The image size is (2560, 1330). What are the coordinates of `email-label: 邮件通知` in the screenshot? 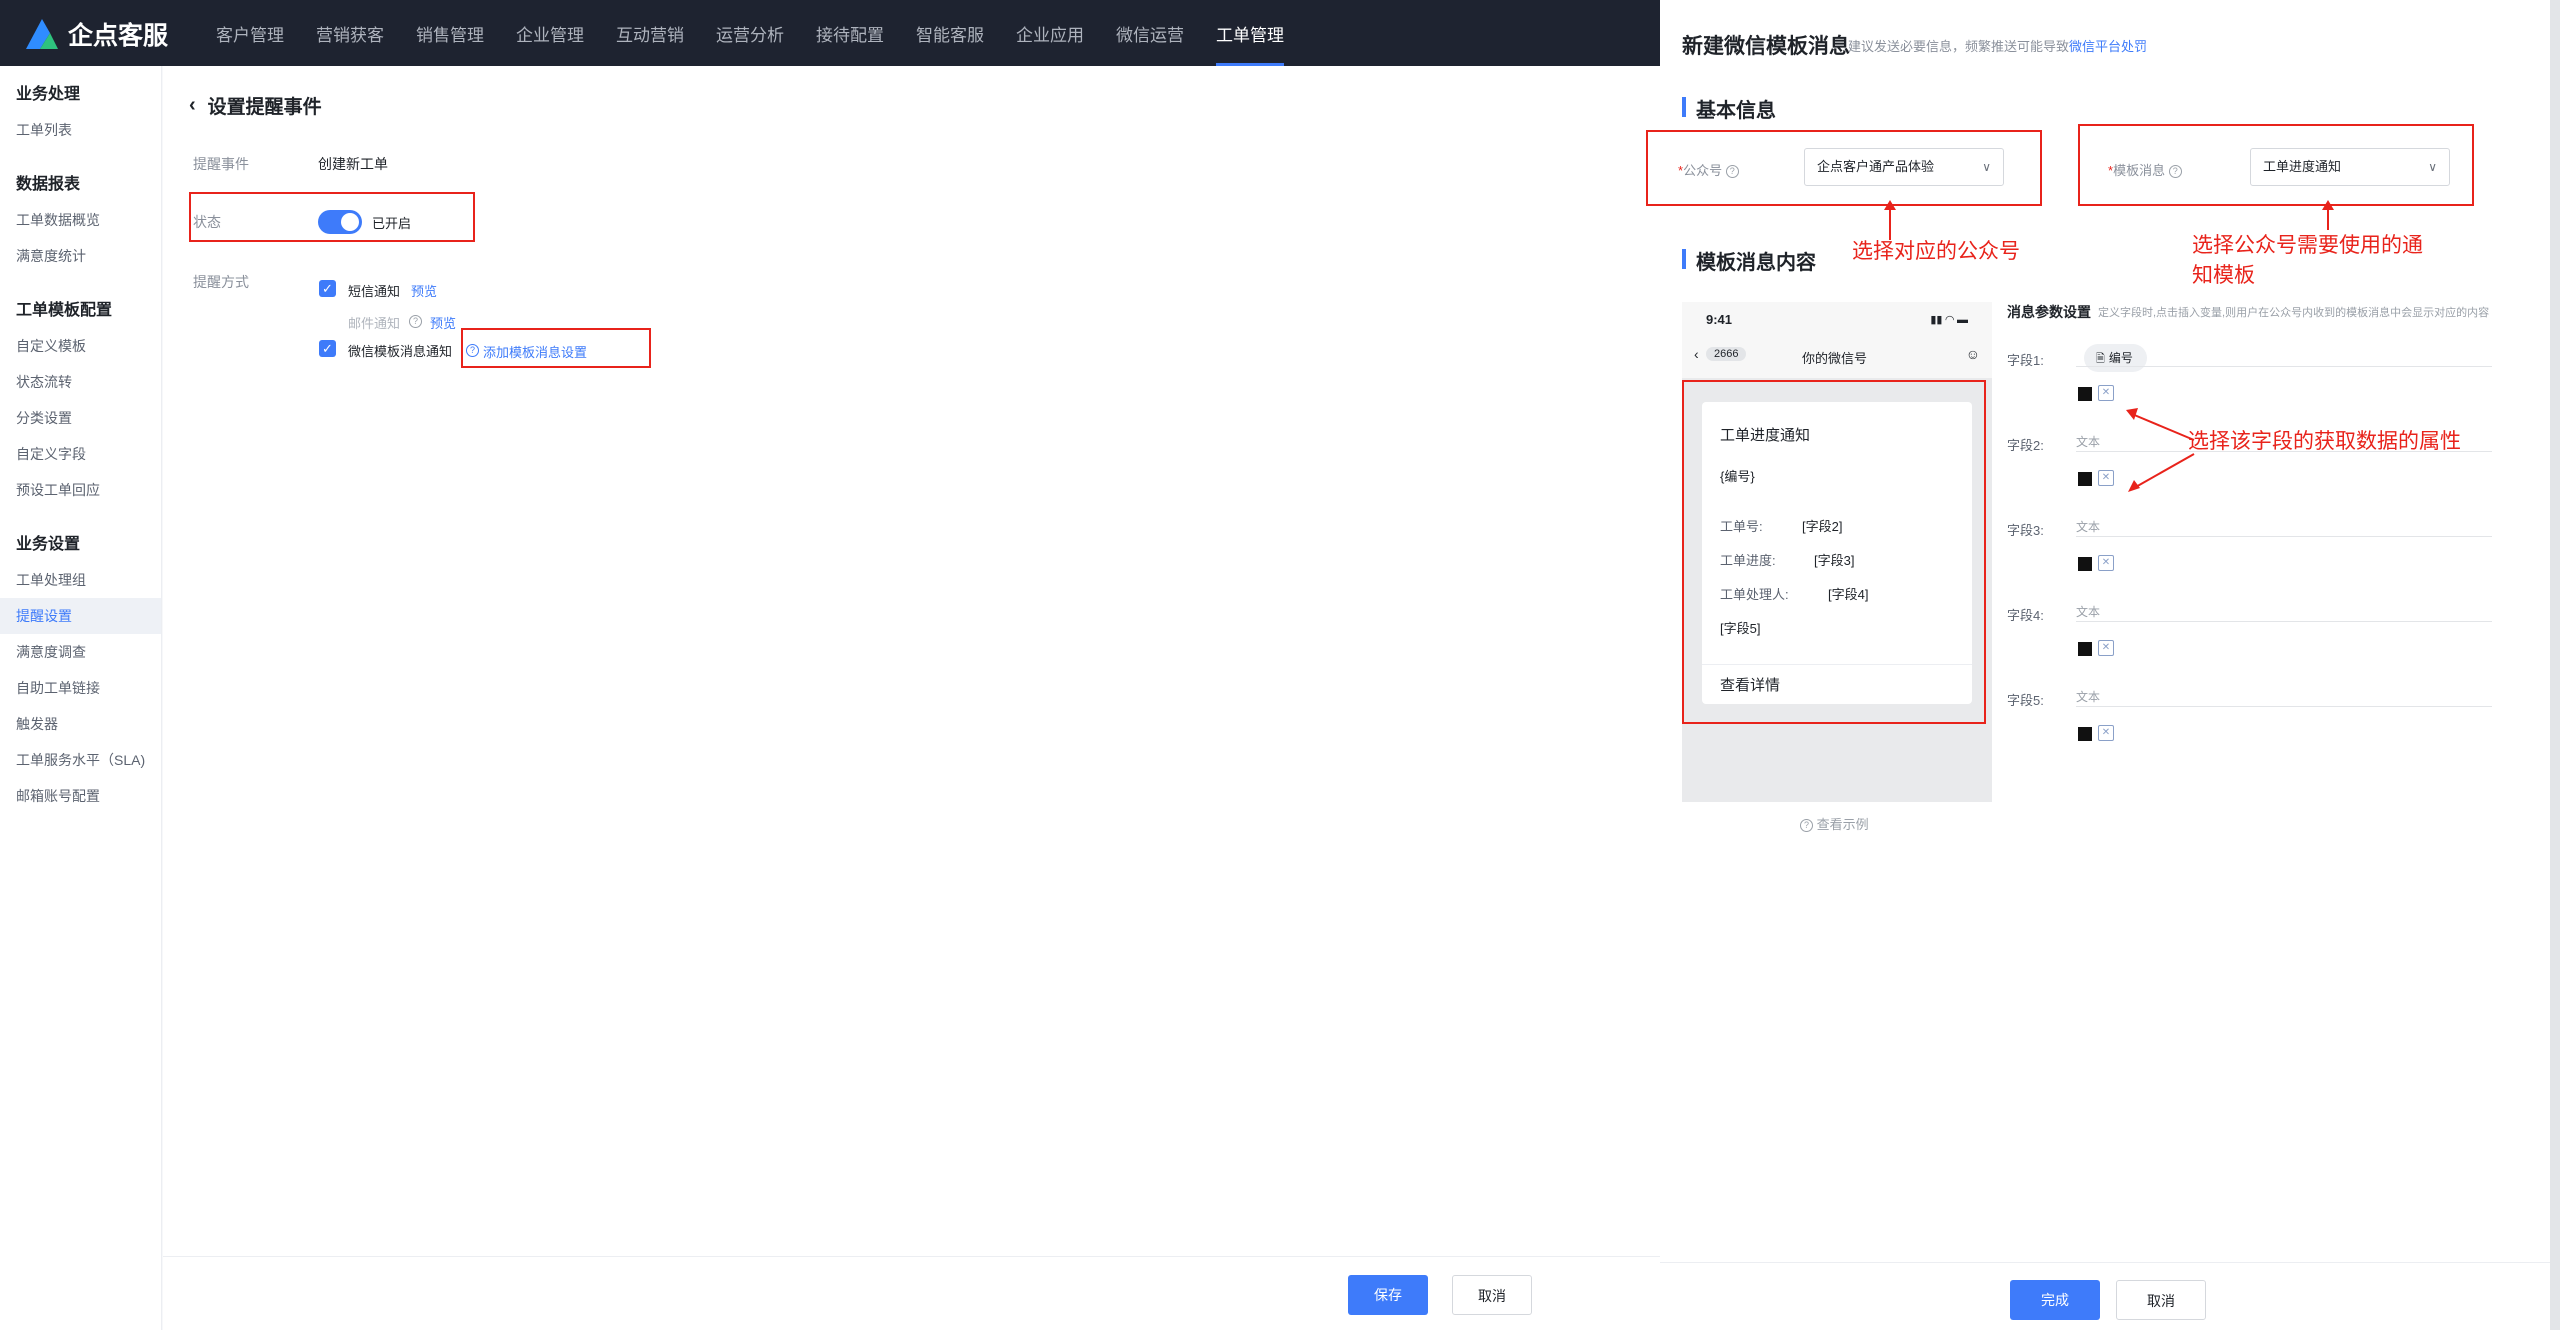 It's located at (374, 323).